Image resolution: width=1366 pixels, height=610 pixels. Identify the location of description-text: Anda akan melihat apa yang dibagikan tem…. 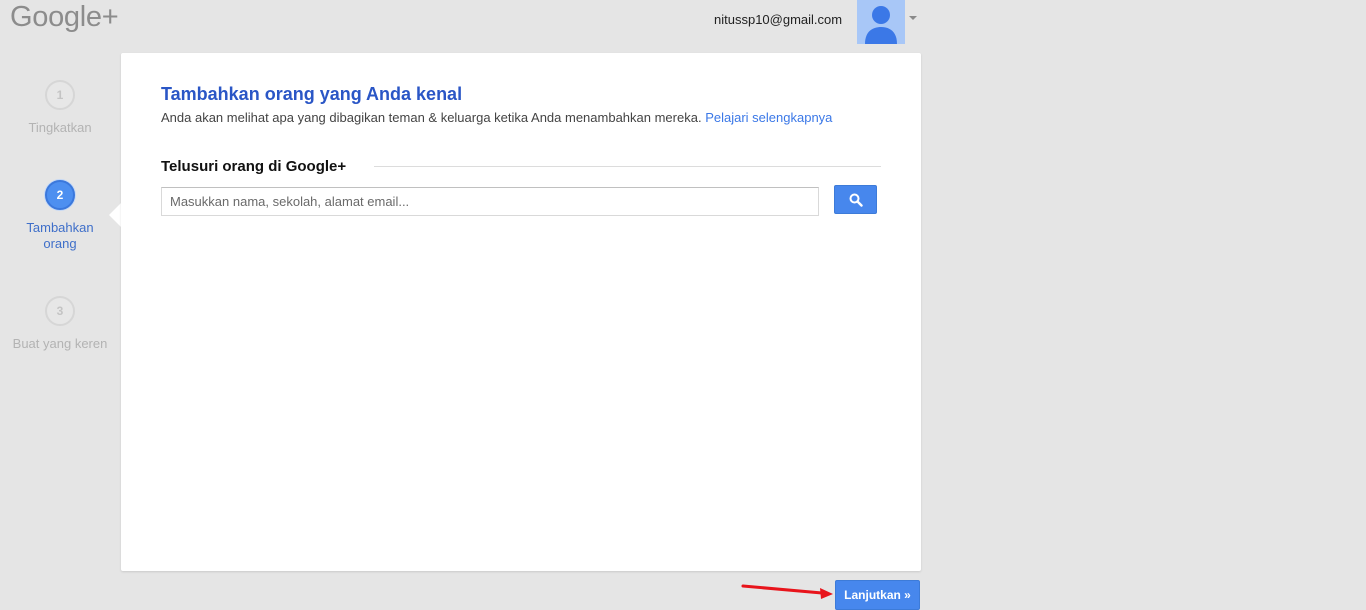
(431, 117).